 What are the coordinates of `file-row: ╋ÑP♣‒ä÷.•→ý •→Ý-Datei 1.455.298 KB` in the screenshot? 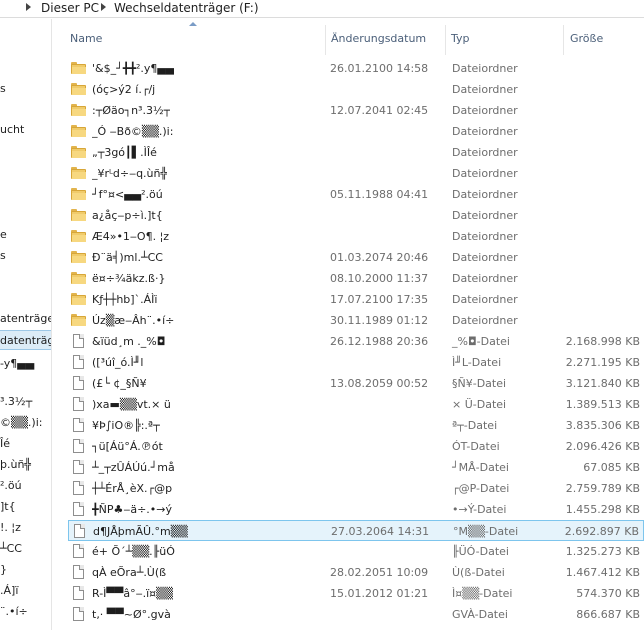 It's located at (356, 509).